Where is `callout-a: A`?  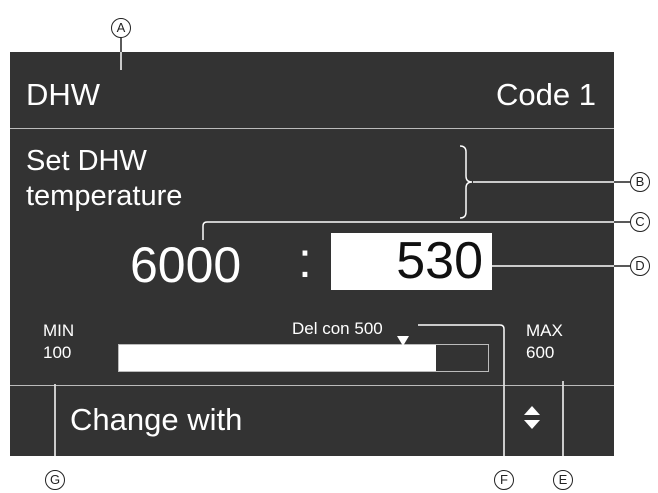
callout-a: A is located at coordinates (121, 28).